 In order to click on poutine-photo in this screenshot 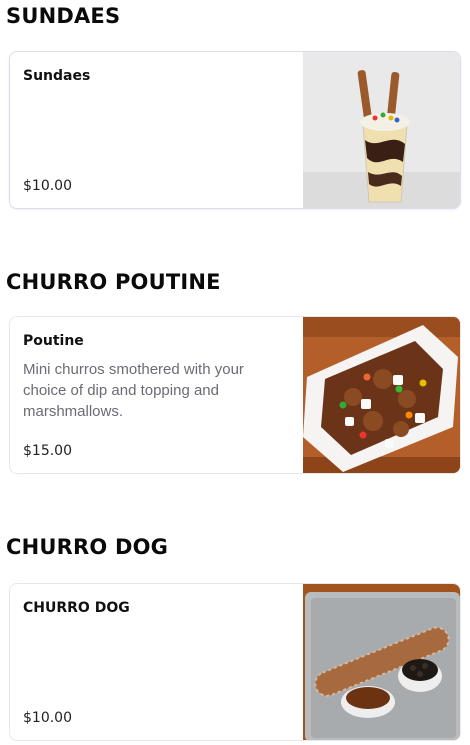, I will do `click(381, 395)`.